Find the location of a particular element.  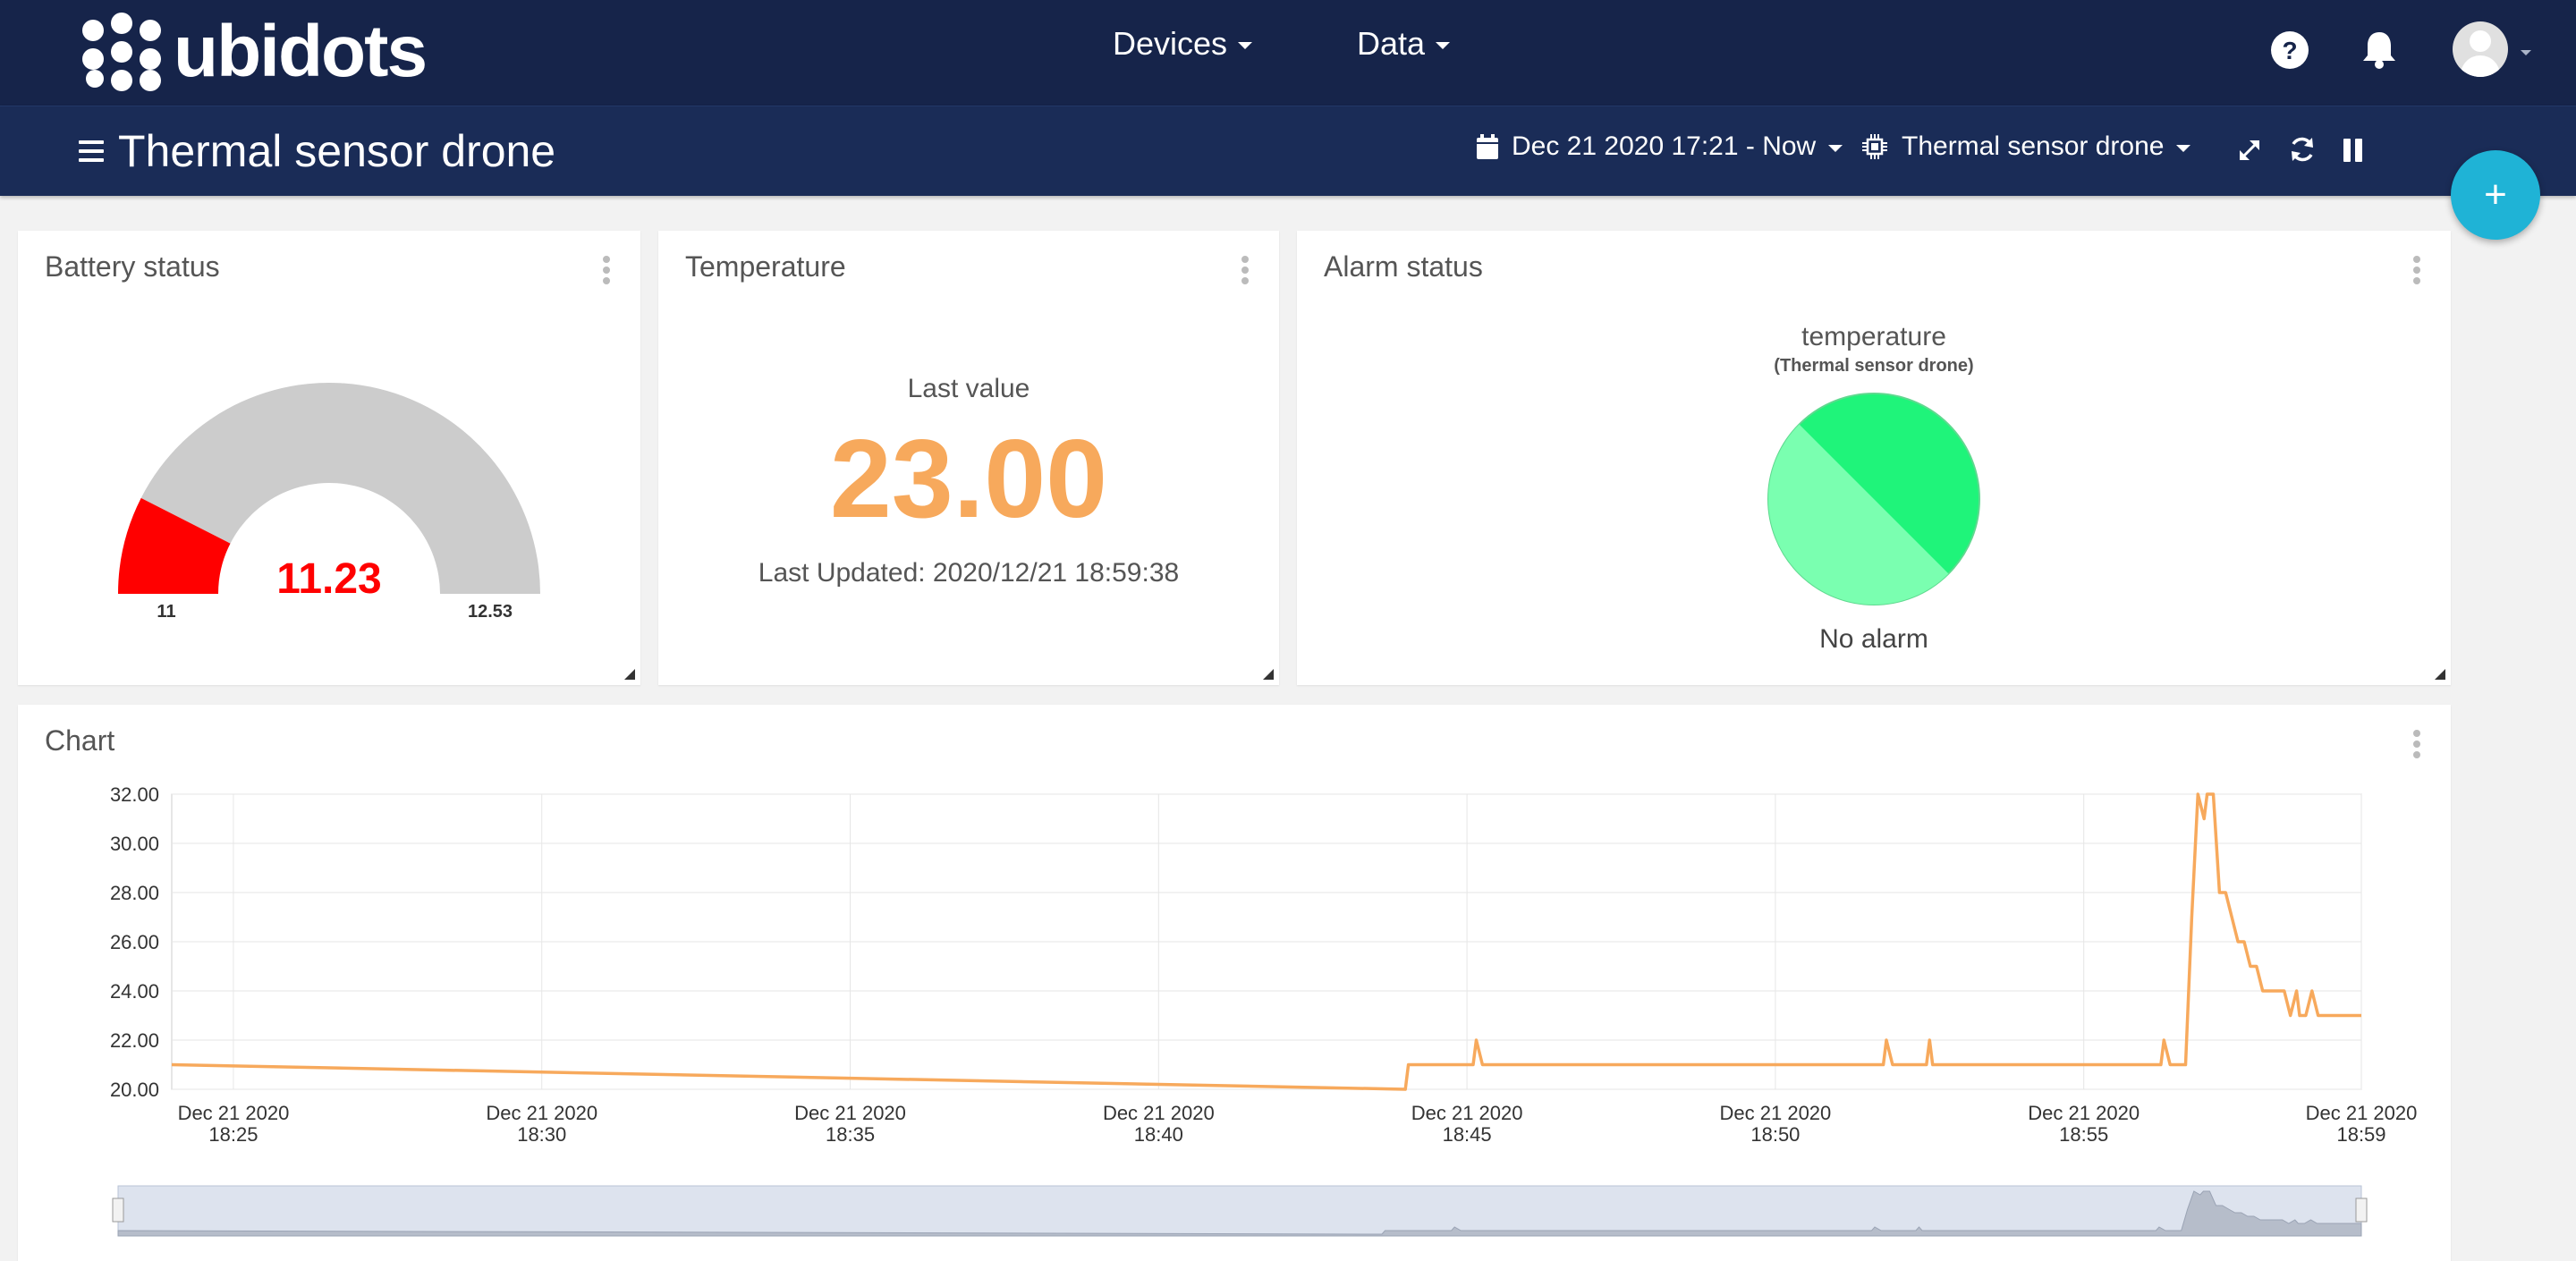

pause-button is located at coordinates (2353, 152).